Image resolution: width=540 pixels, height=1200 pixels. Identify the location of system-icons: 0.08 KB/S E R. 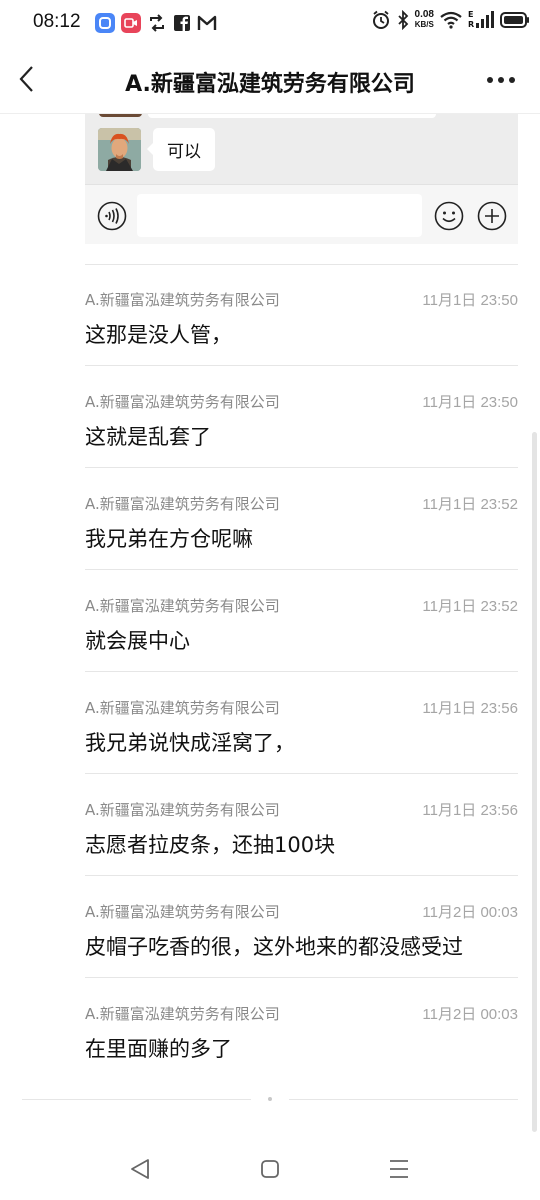
(450, 20).